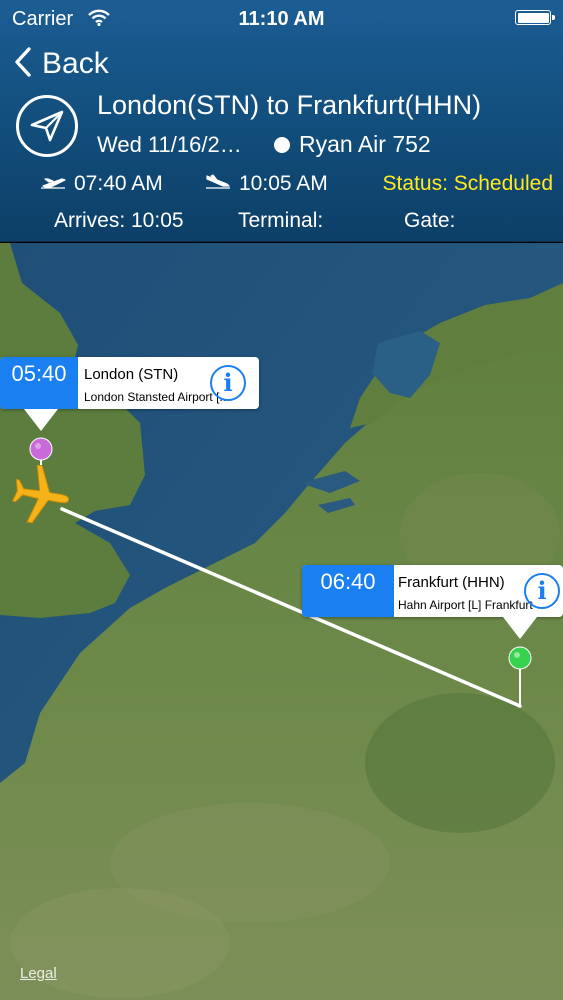 Image resolution: width=563 pixels, height=1000 pixels. Describe the element at coordinates (23, 64) in the screenshot. I see `chevron-left-icon` at that location.